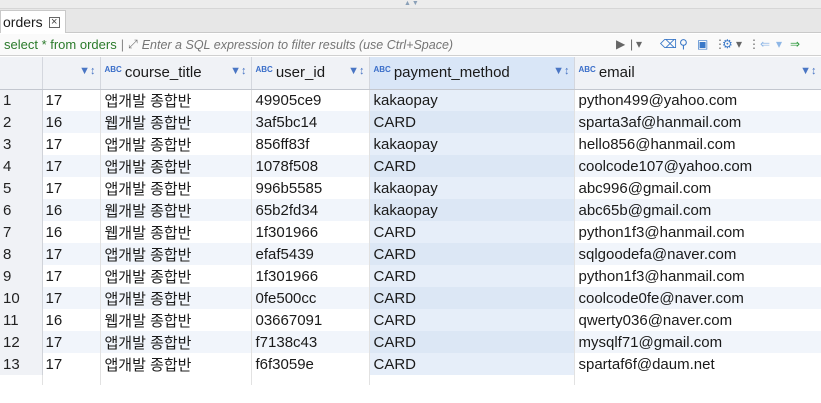  Describe the element at coordinates (21, 320) in the screenshot. I see `row-number: 11` at that location.